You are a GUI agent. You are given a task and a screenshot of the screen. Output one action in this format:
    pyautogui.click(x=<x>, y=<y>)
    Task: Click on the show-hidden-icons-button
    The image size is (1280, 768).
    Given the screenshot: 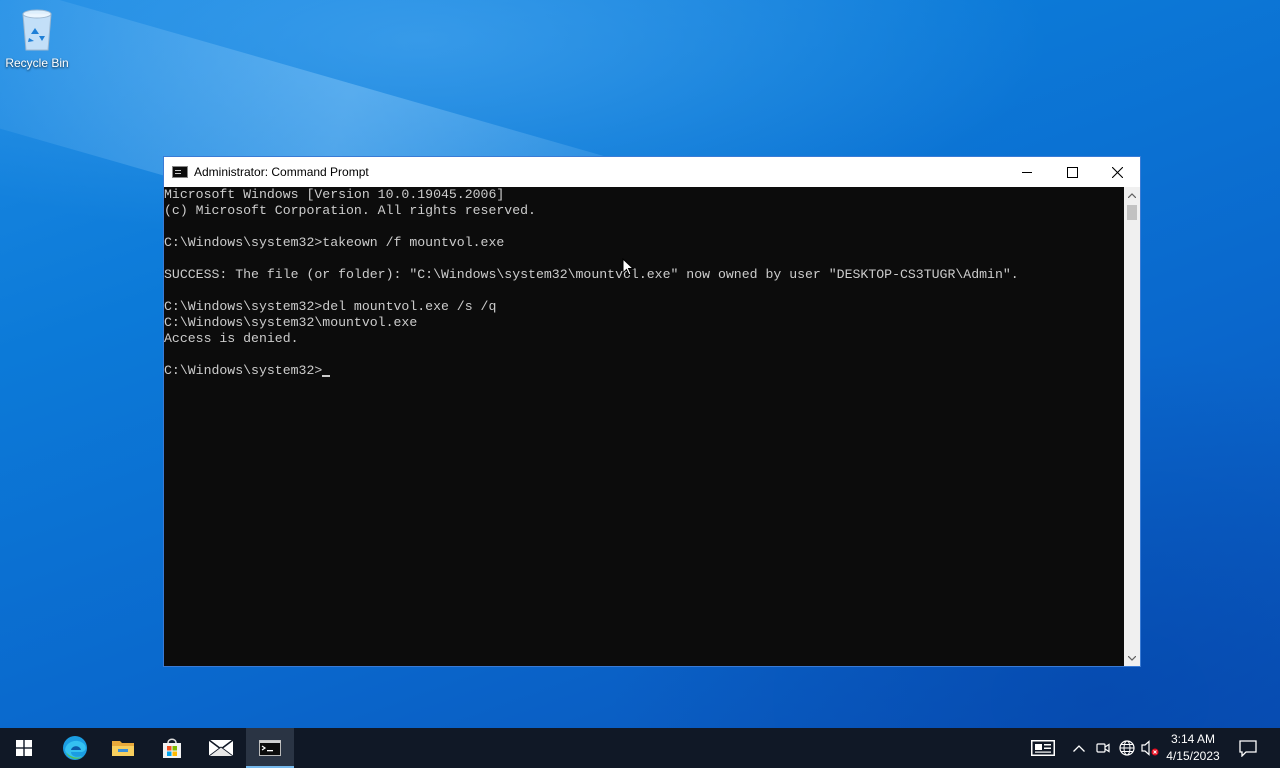 What is the action you would take?
    pyautogui.click(x=1079, y=748)
    